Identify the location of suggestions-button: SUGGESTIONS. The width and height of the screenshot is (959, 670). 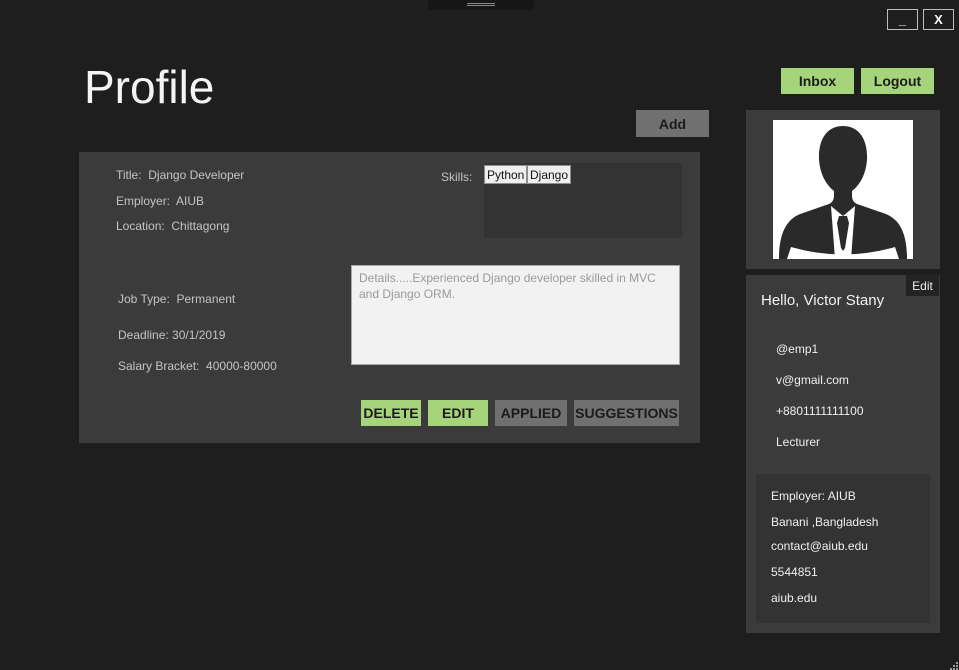
(626, 413).